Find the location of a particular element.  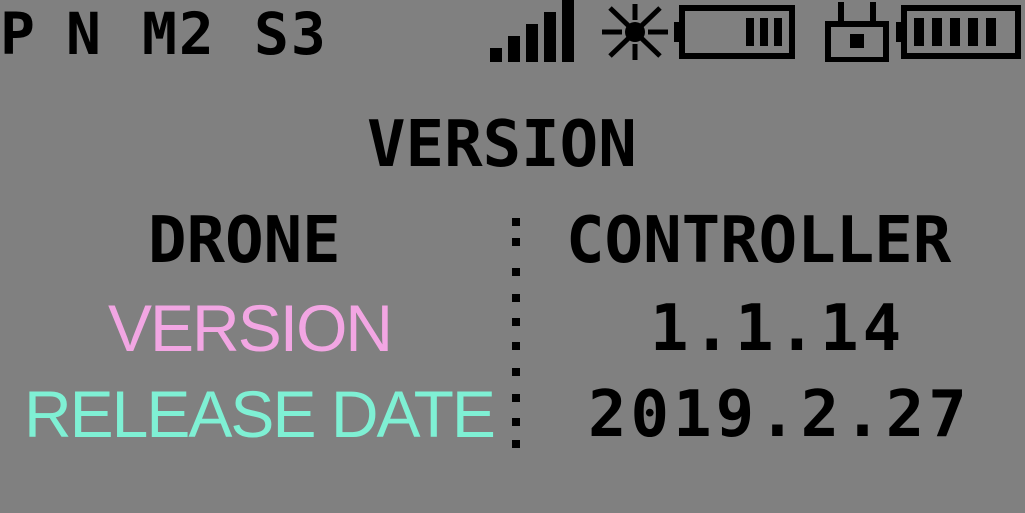

controller-battery-icon is located at coordinates (958, 32).